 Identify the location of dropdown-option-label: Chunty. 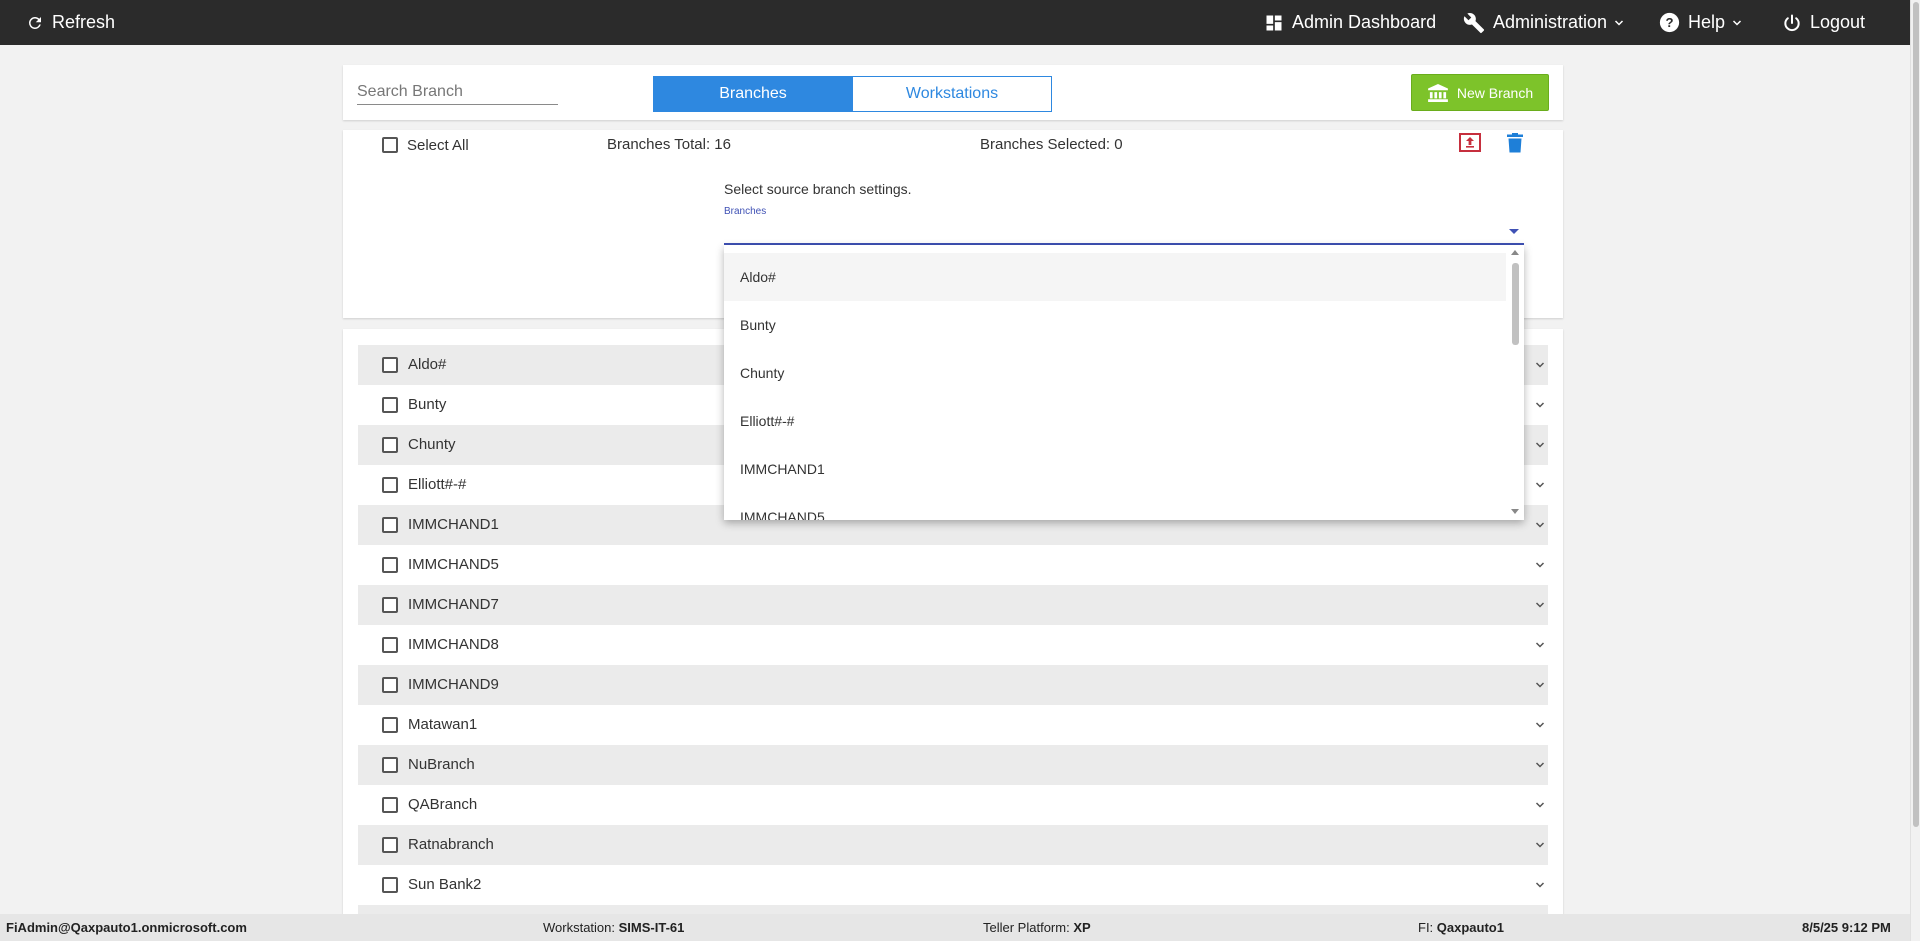
(762, 373).